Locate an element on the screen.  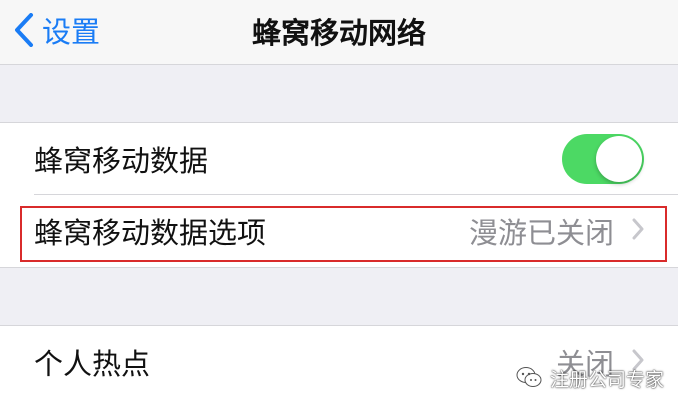
watermark-text: 注册公司专家 is located at coordinates (606, 380).